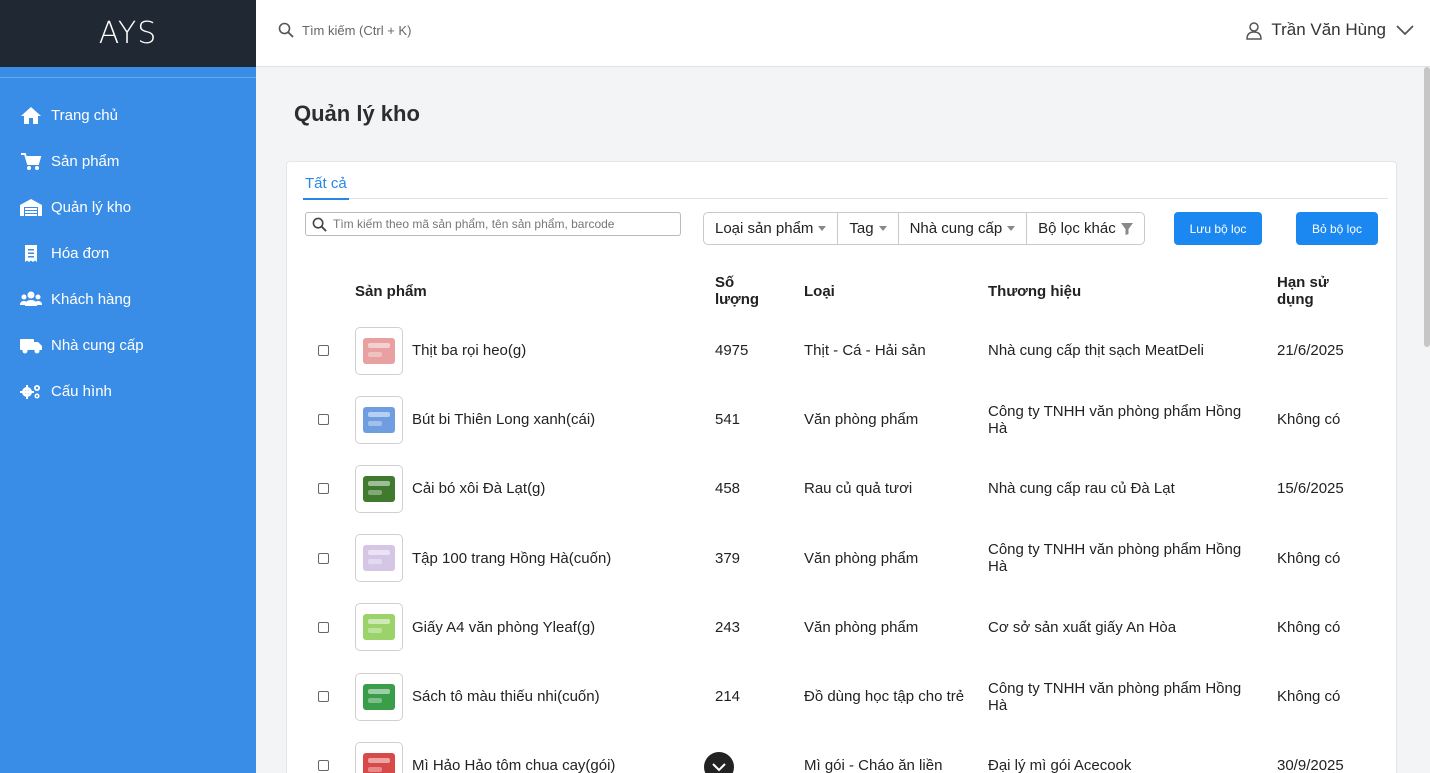 The width and height of the screenshot is (1430, 773). I want to click on tab-all: Tất cả, so click(326, 187).